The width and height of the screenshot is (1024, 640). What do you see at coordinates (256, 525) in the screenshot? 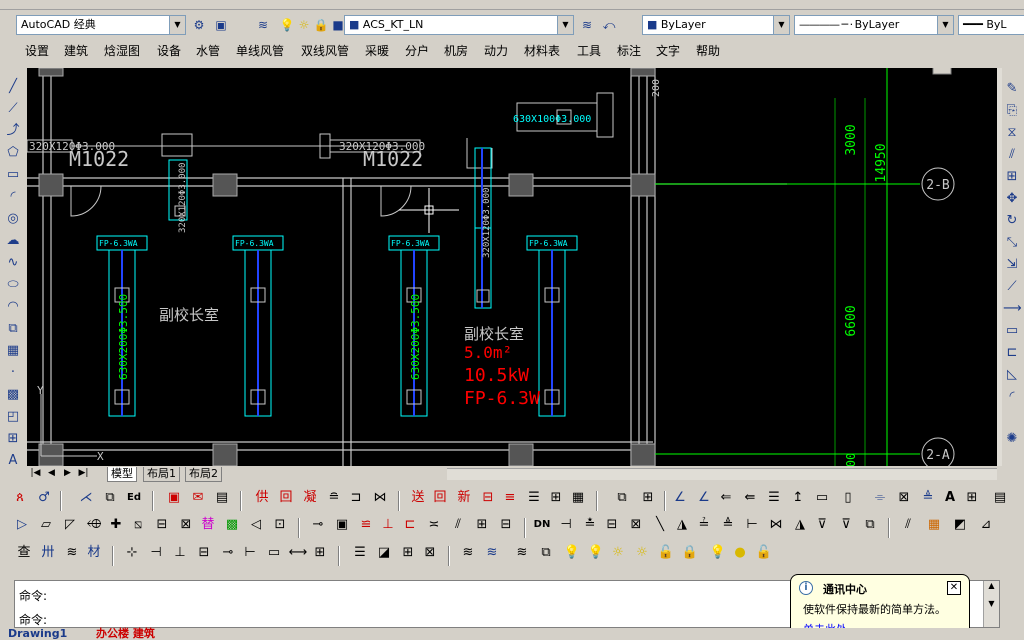
I see `tool-icon: ◁` at bounding box center [256, 525].